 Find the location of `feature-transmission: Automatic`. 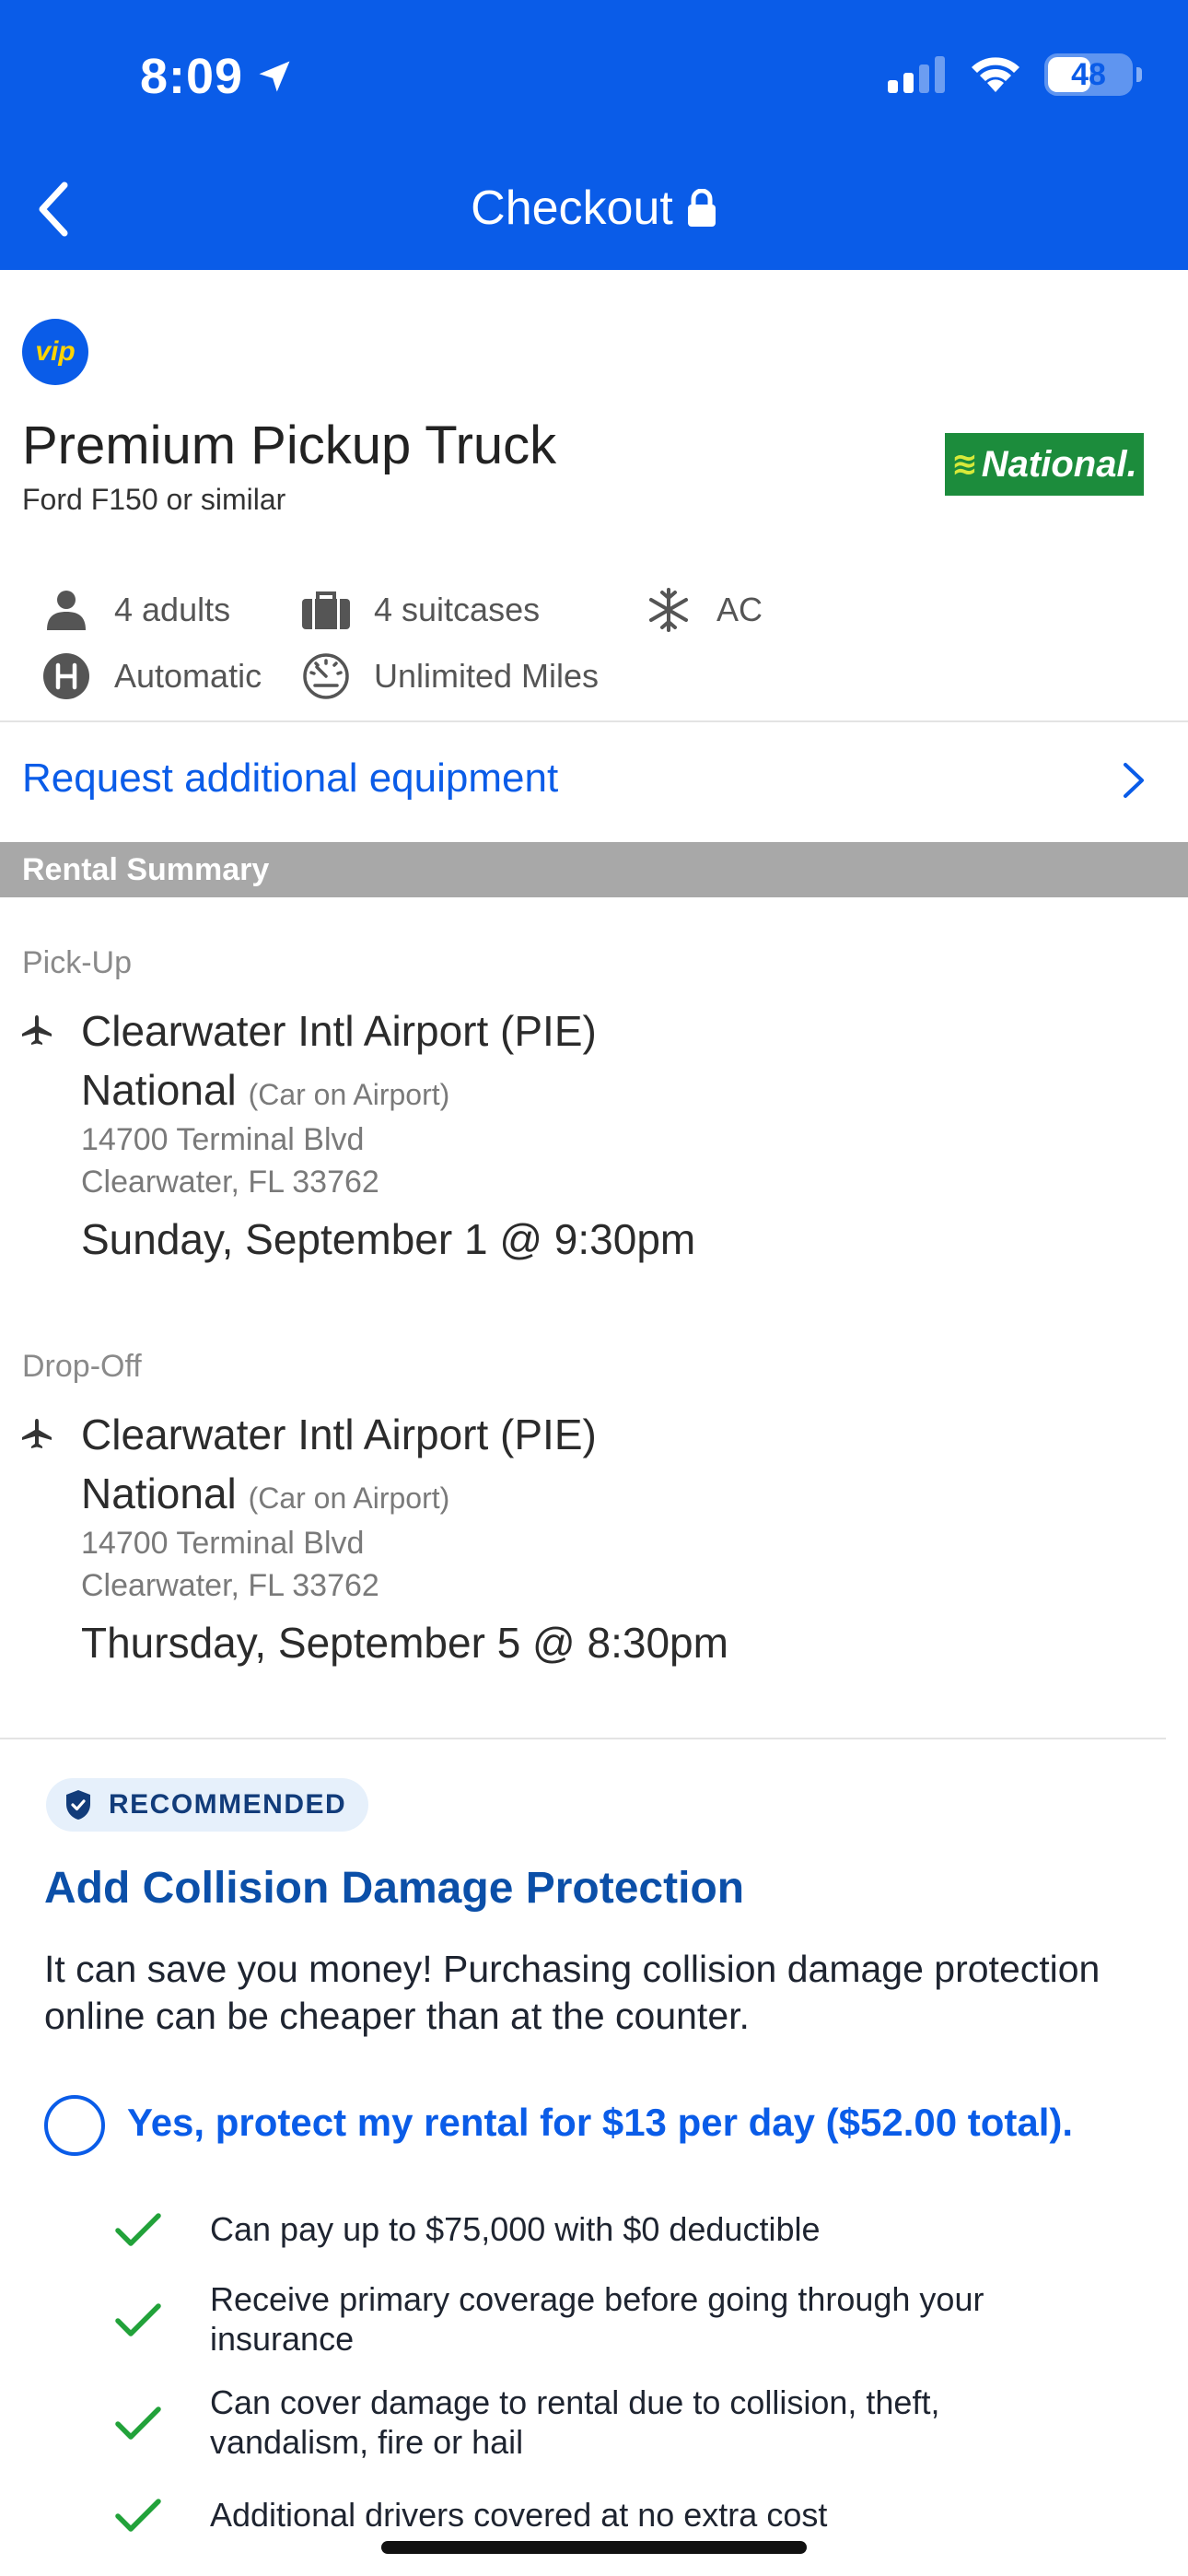

feature-transmission: Automatic is located at coordinates (151, 676).